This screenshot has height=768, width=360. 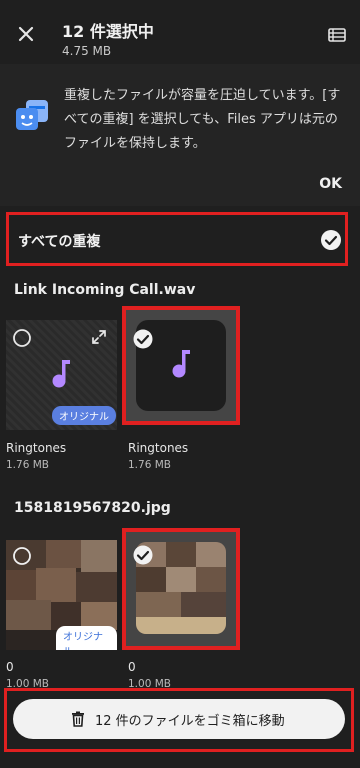 I want to click on all-duplicates-row: すべての重複, so click(x=177, y=239).